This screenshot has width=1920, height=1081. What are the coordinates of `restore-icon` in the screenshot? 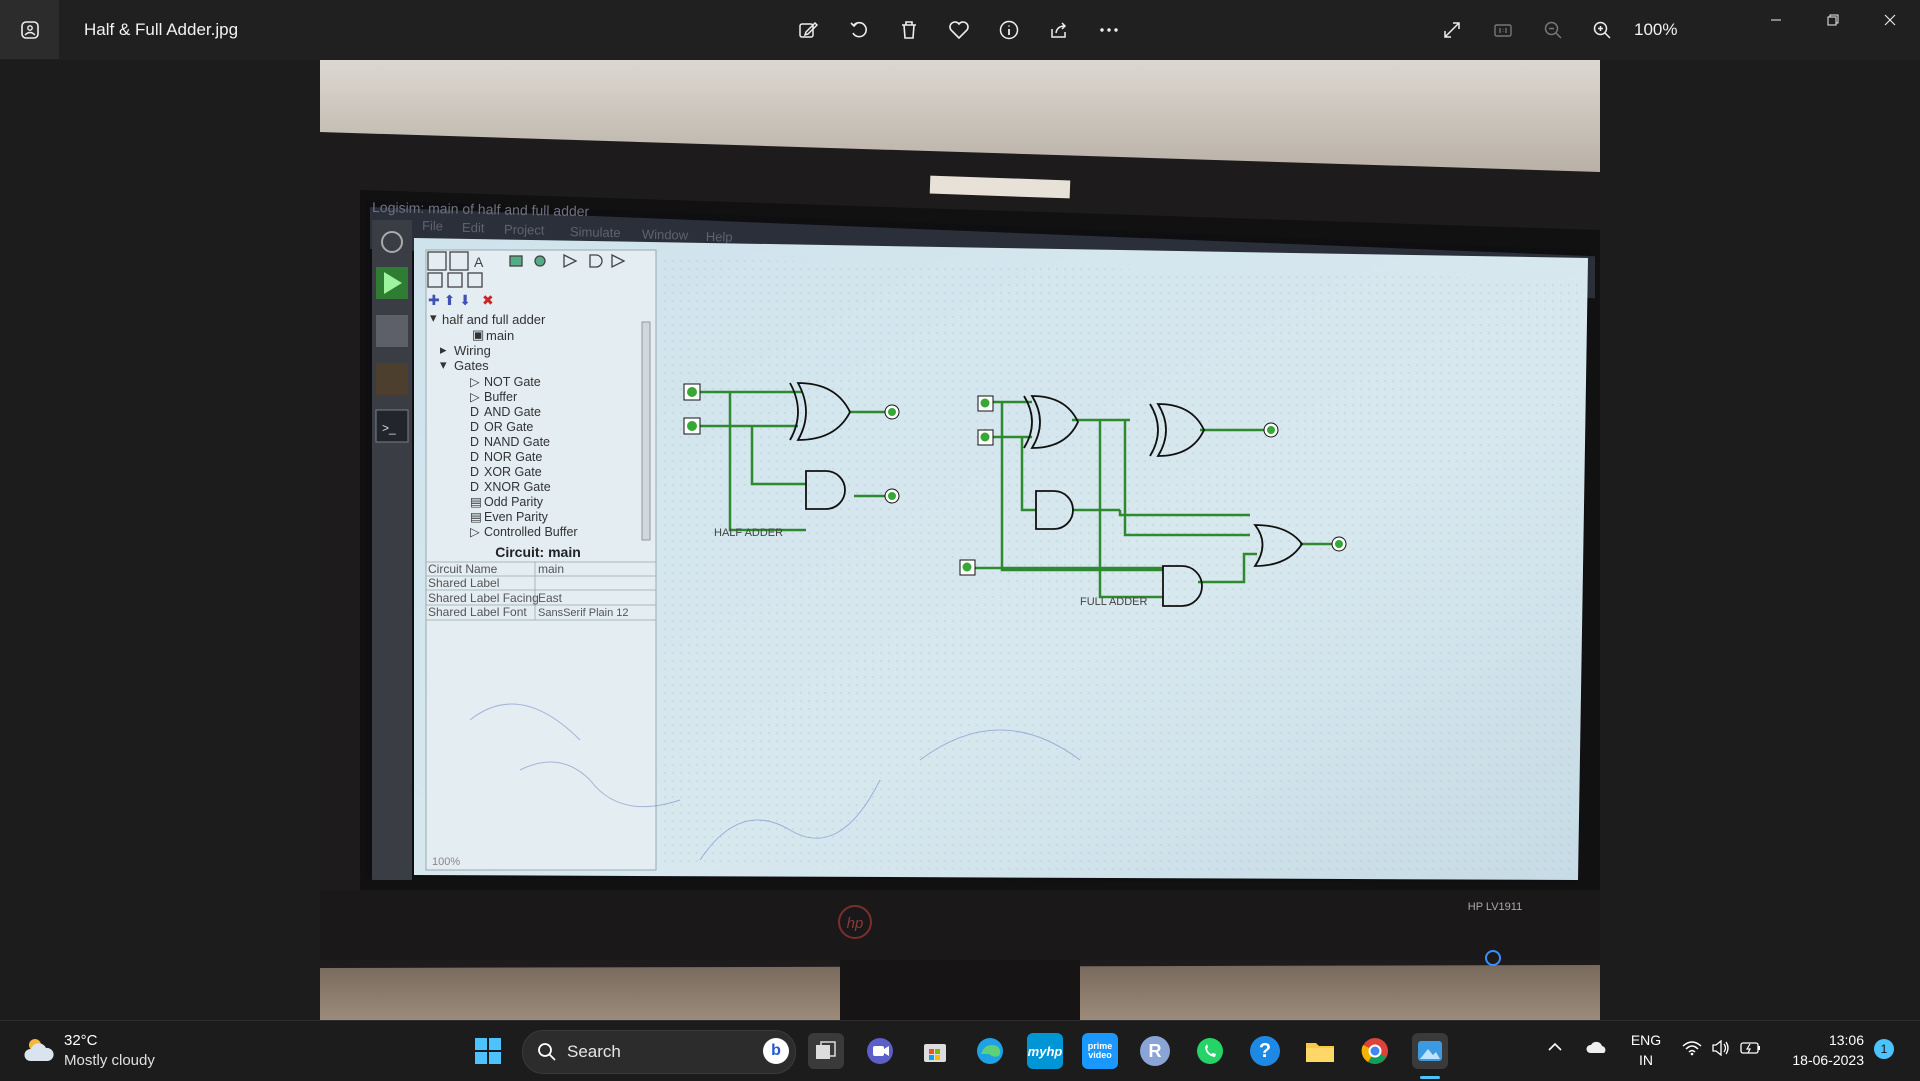 It's located at (1833, 20).